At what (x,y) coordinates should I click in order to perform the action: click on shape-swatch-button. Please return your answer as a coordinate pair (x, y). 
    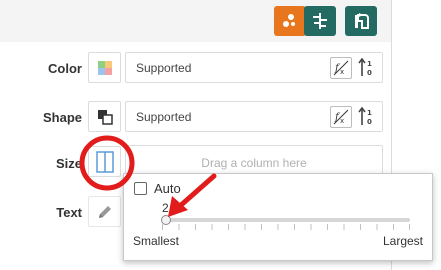
    Looking at the image, I should click on (104, 116).